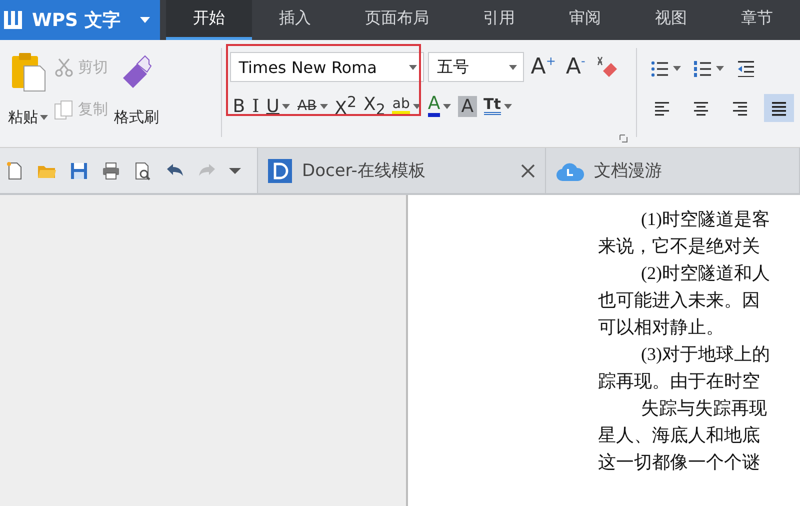 This screenshot has width=800, height=506. What do you see at coordinates (499, 20) in the screenshot?
I see `menu-tab: 引用` at bounding box center [499, 20].